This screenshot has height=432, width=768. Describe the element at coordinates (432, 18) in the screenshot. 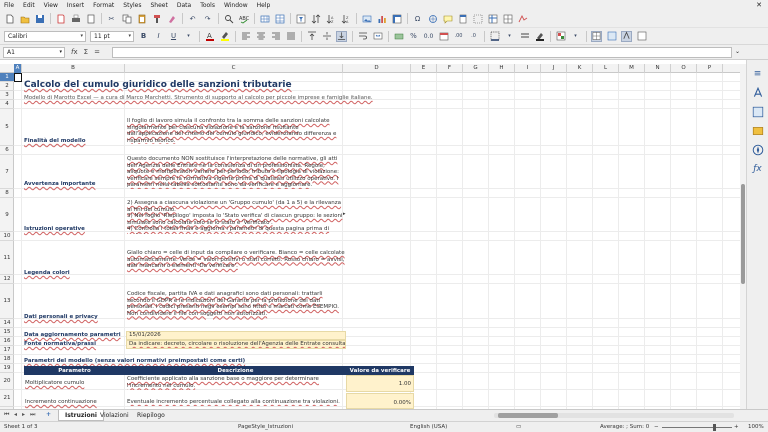

I see `hyperlink-icon` at that location.